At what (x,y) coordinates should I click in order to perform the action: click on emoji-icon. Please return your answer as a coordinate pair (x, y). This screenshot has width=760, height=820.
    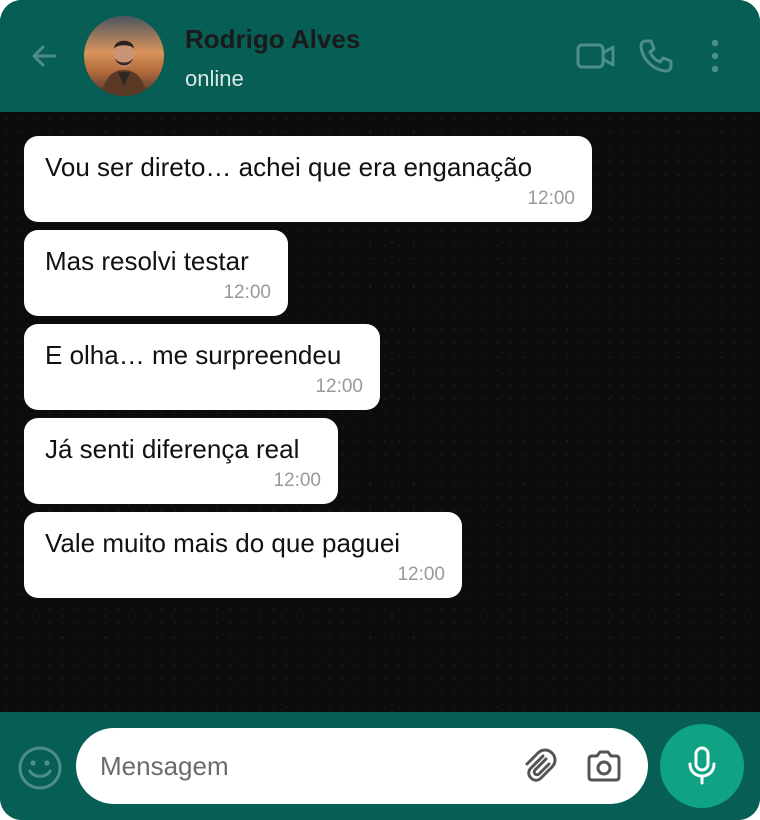
    Looking at the image, I should click on (40, 768).